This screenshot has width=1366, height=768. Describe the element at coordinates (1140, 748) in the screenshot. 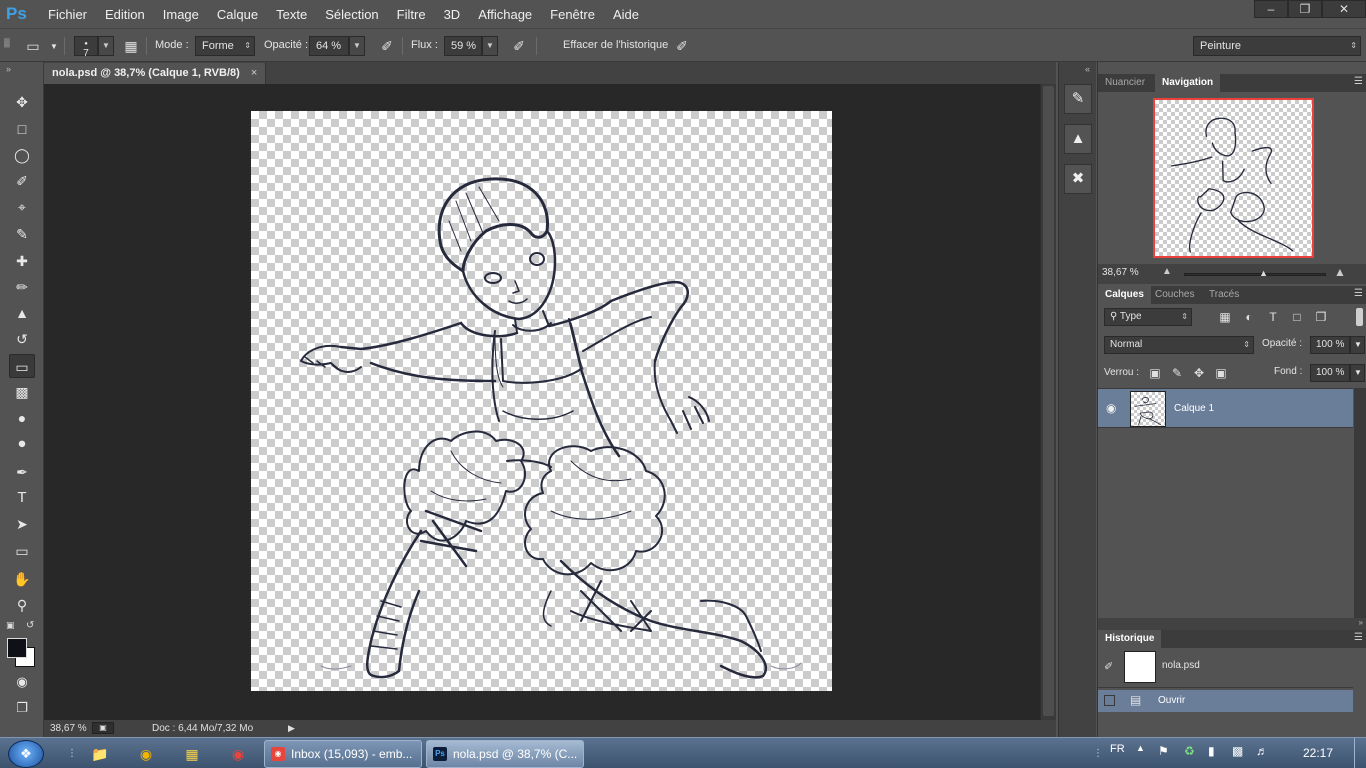

I see `tray-expand-icon: ▲` at that location.